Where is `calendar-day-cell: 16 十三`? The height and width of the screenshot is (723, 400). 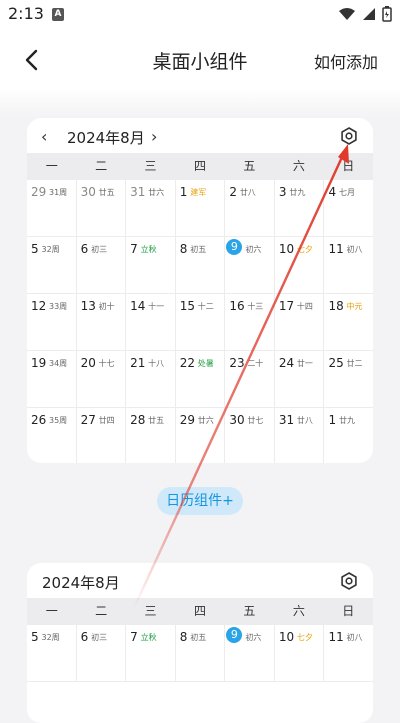 calendar-day-cell: 16 十三 is located at coordinates (250, 322).